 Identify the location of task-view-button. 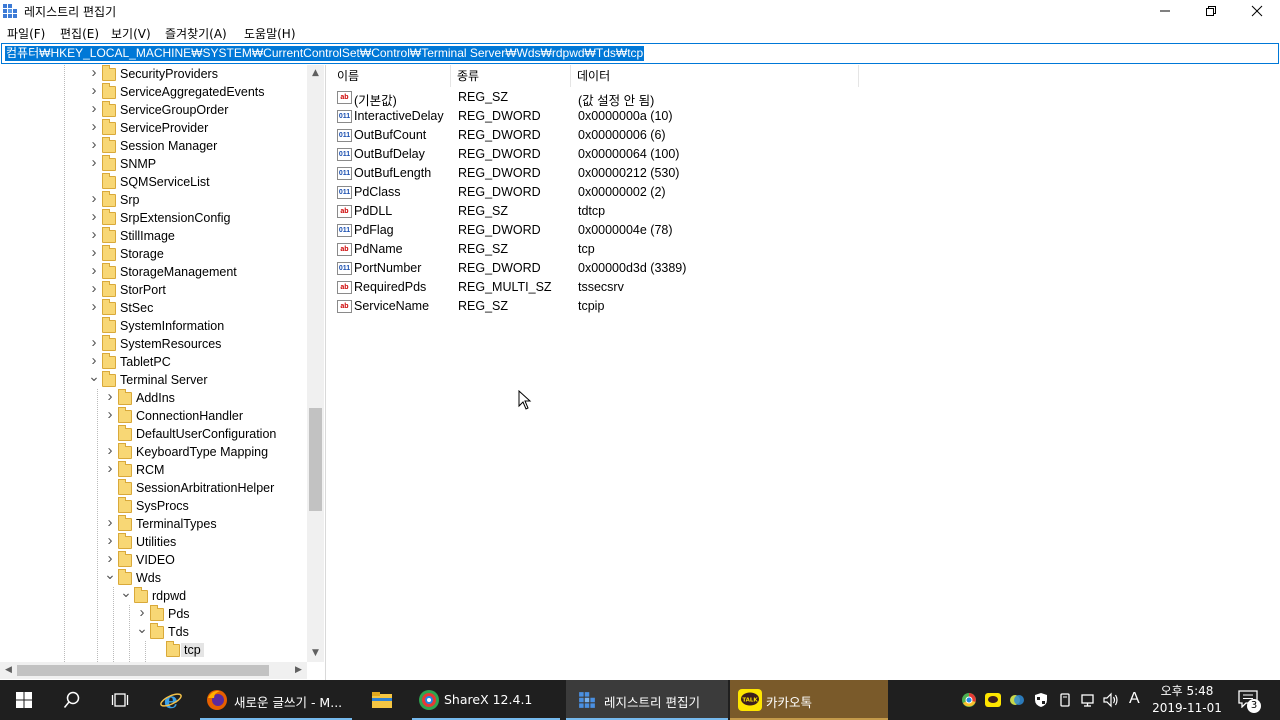
(120, 700).